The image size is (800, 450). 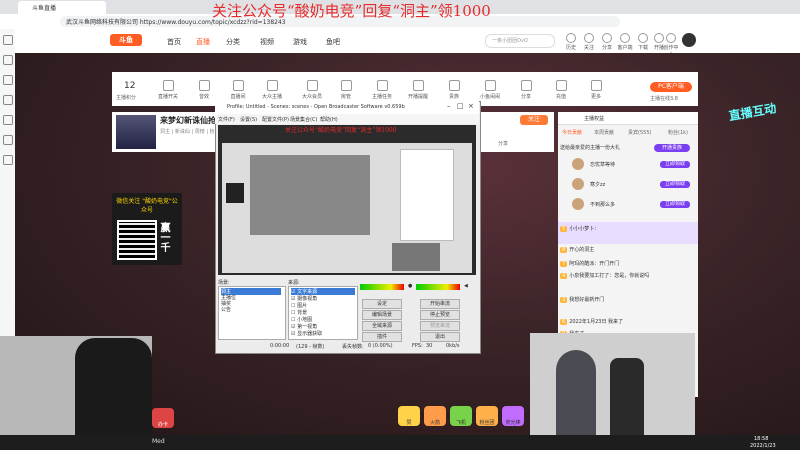 What do you see at coordinates (203, 42) in the screenshot?
I see `nav-live: 直播` at bounding box center [203, 42].